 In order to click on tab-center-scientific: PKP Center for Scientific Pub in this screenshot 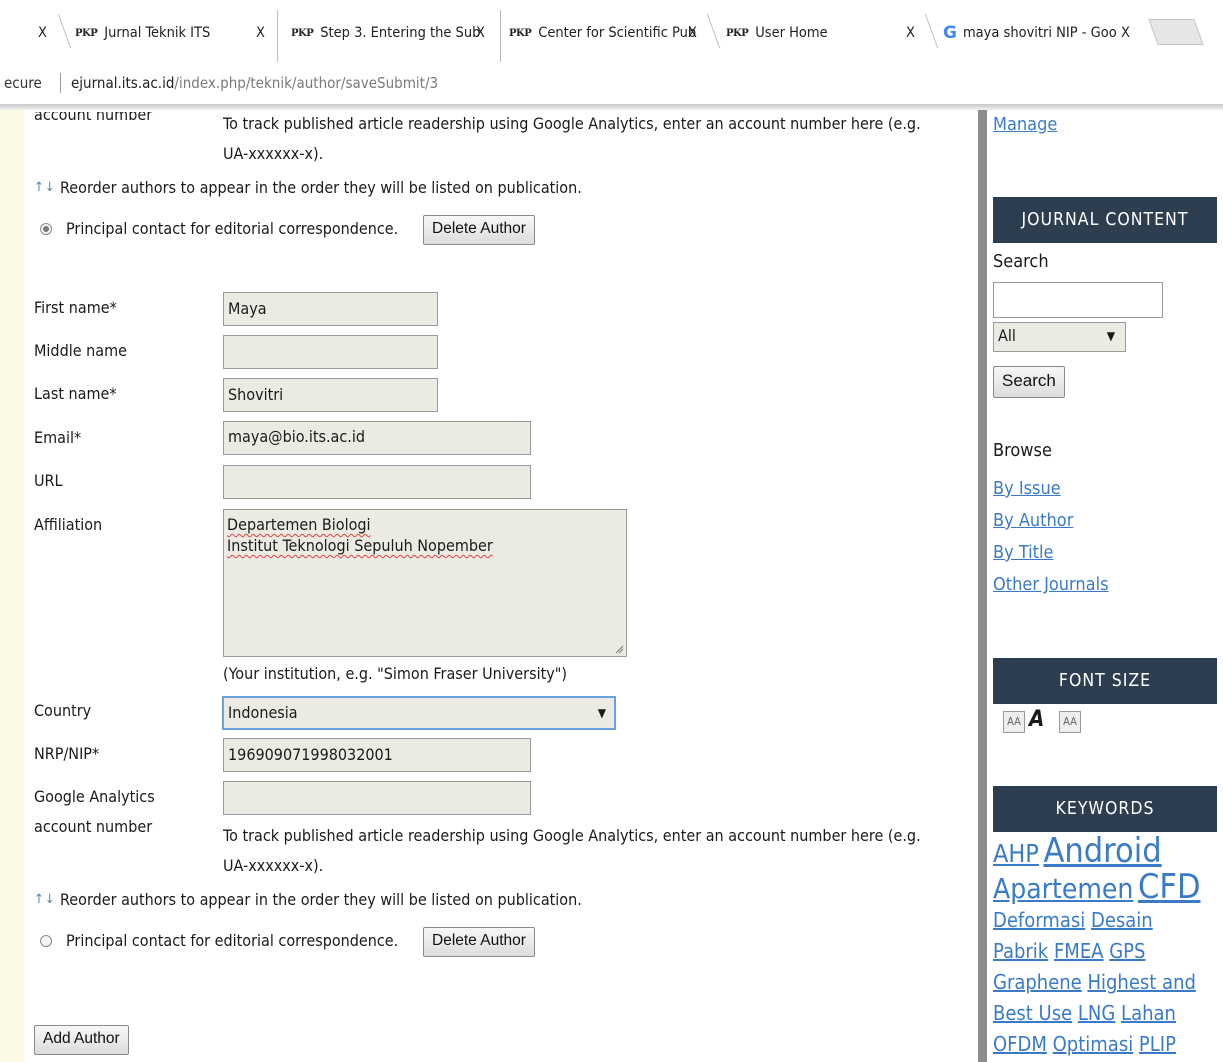, I will do `click(602, 33)`.